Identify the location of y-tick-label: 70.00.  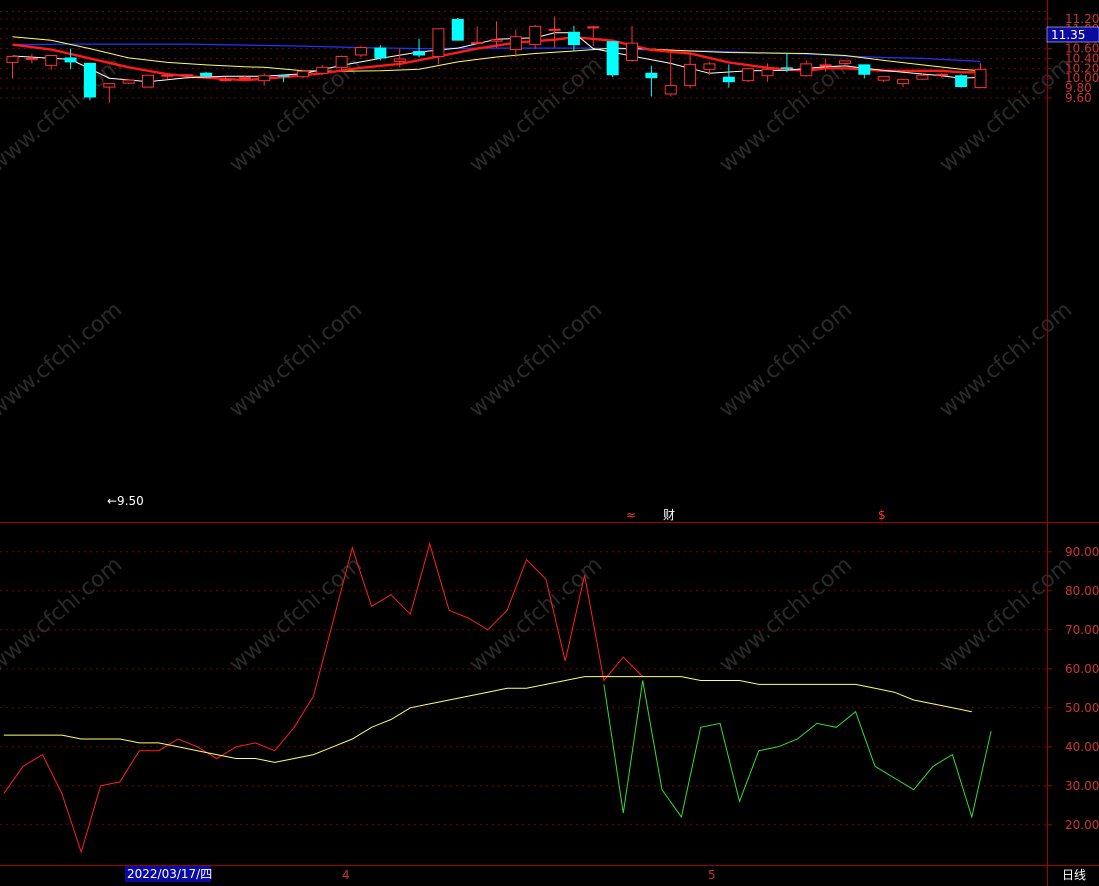
(1082, 630).